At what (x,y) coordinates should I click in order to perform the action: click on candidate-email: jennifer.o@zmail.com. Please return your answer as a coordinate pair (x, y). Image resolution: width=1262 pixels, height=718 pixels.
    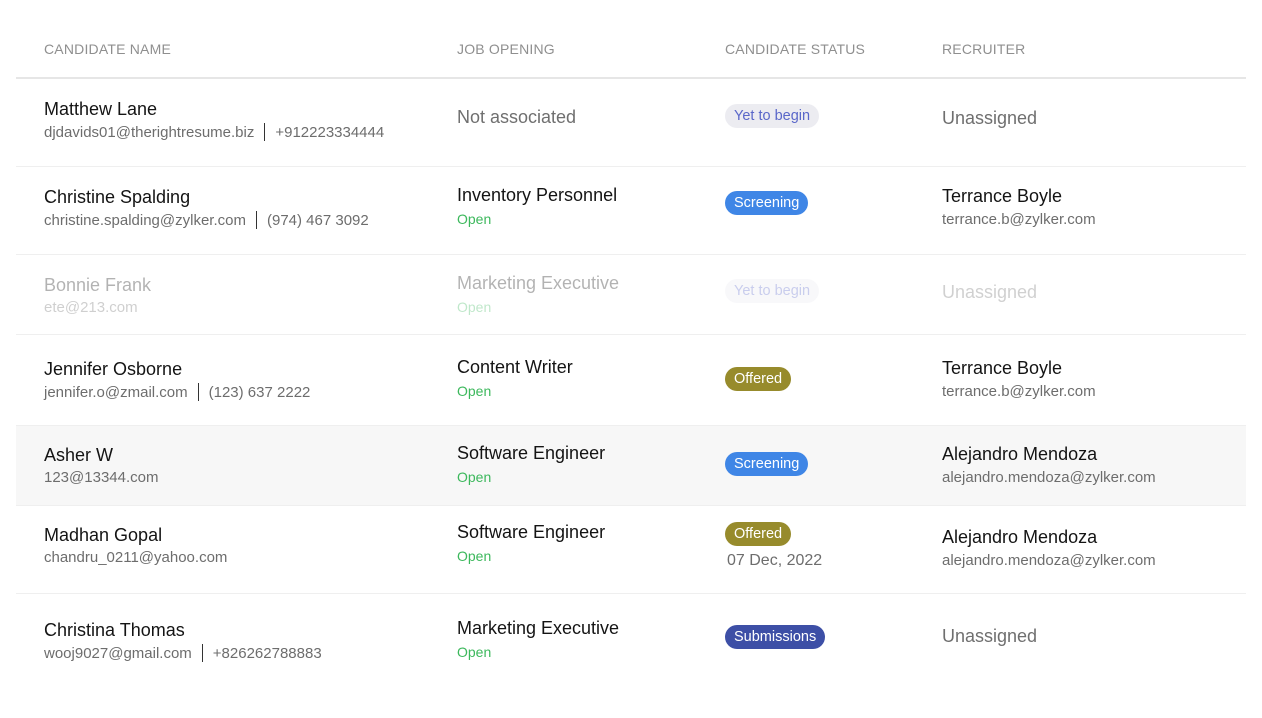
    Looking at the image, I should click on (116, 392).